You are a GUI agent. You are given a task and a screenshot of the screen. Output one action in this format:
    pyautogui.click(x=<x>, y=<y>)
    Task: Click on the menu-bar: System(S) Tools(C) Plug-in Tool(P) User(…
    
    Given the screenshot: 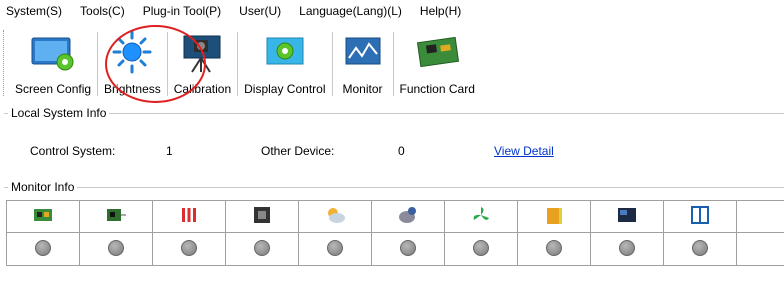 What is the action you would take?
    pyautogui.click(x=392, y=11)
    